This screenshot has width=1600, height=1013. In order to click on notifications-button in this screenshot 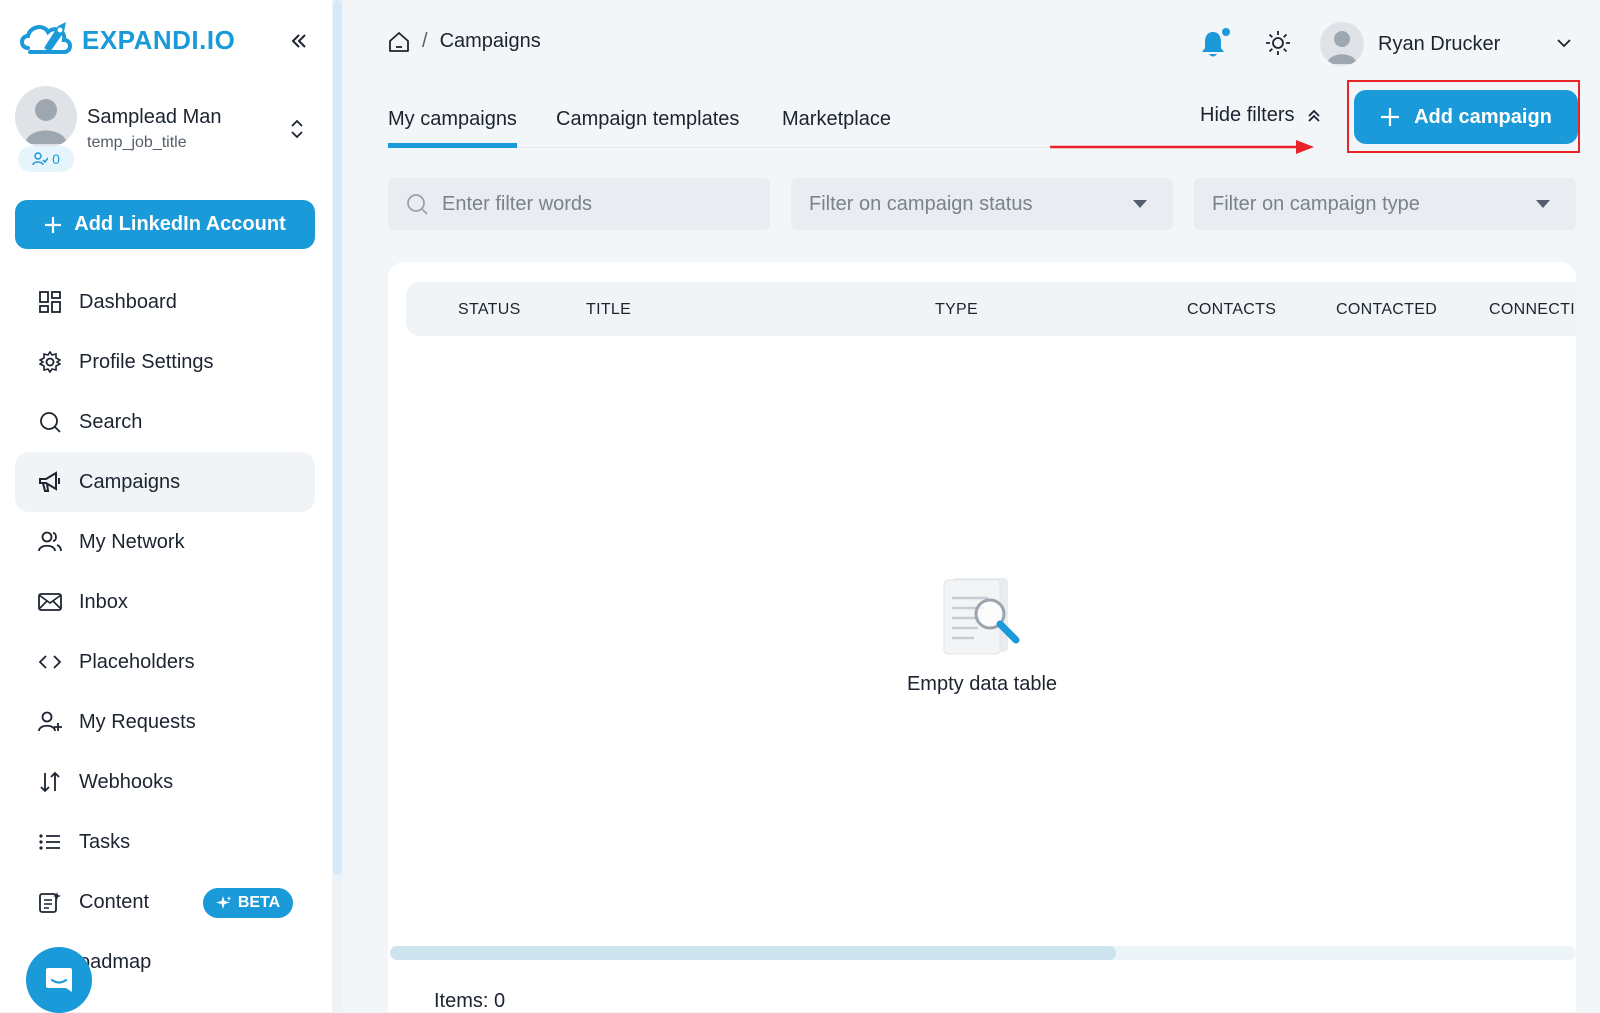, I will do `click(1215, 44)`.